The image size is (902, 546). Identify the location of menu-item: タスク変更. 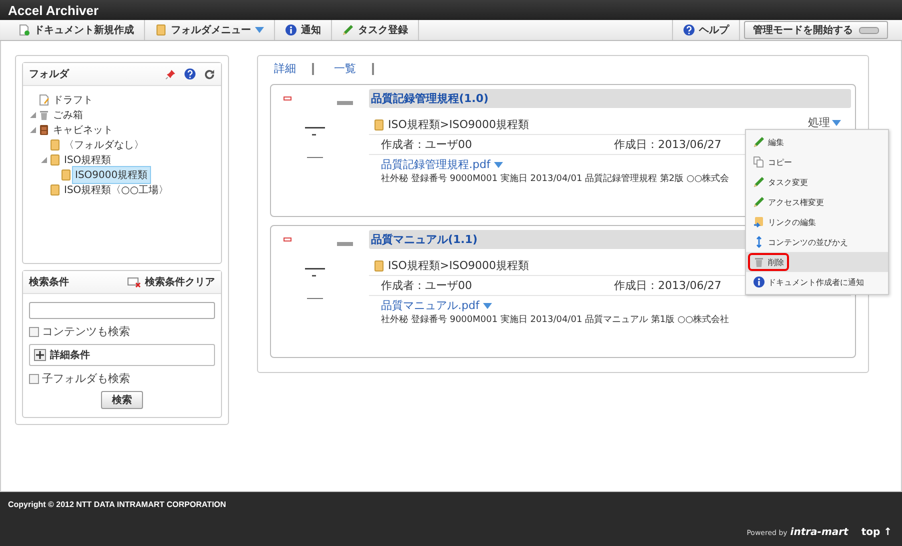
(817, 182).